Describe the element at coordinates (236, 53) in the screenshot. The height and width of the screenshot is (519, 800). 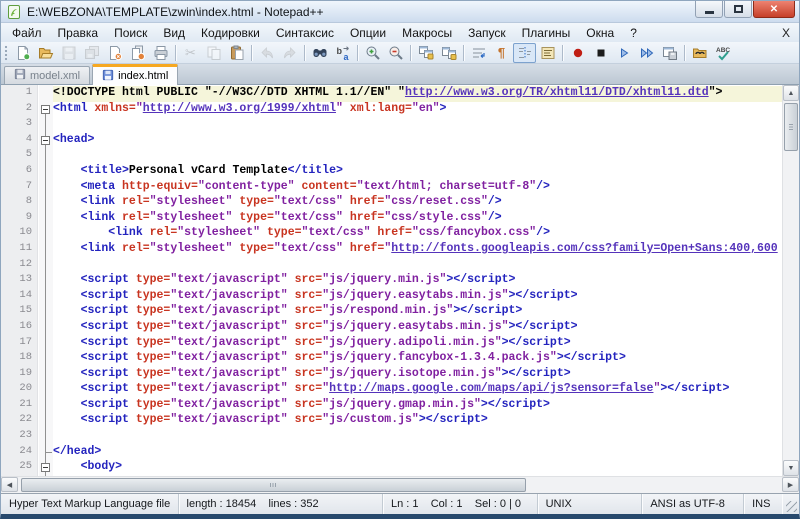
I see `paste-icon` at that location.